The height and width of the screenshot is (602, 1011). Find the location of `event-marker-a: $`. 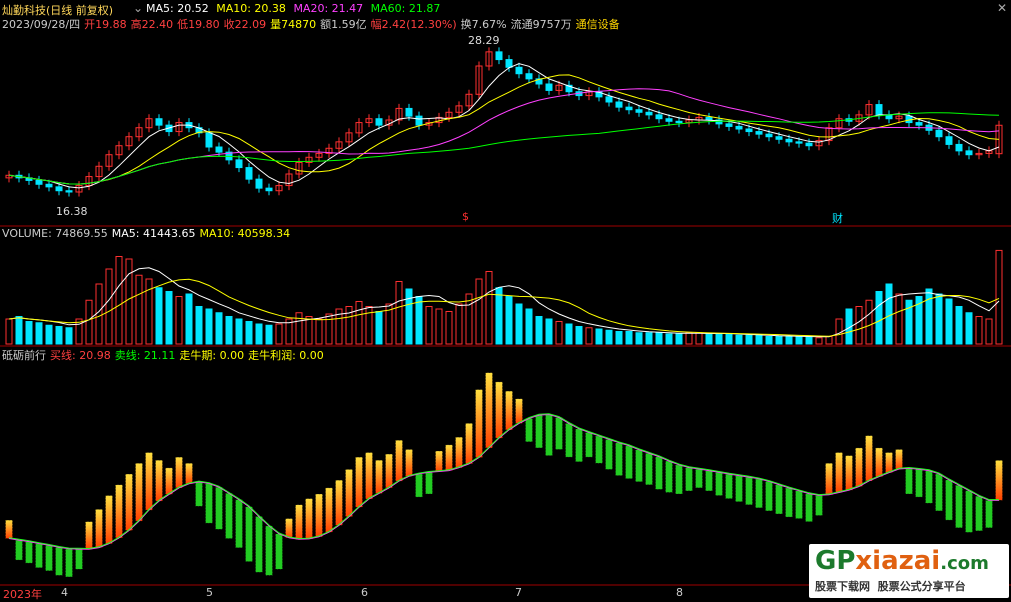

event-marker-a: $ is located at coordinates (465, 216).